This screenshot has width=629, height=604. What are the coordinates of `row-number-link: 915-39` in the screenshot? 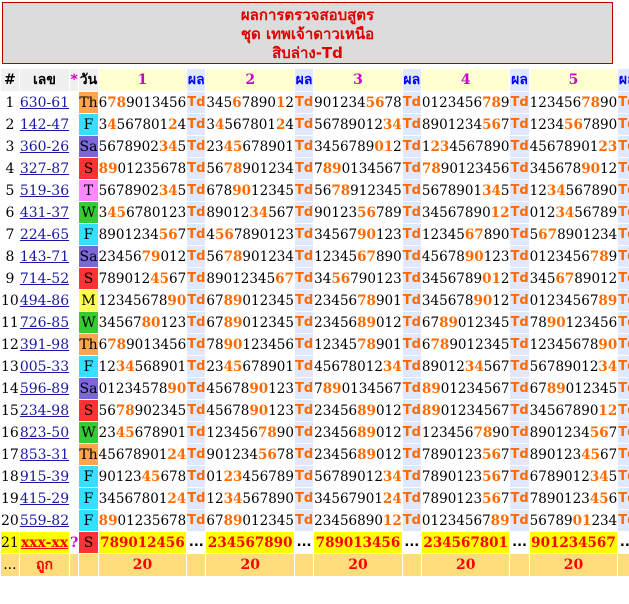 It's located at (44, 476).